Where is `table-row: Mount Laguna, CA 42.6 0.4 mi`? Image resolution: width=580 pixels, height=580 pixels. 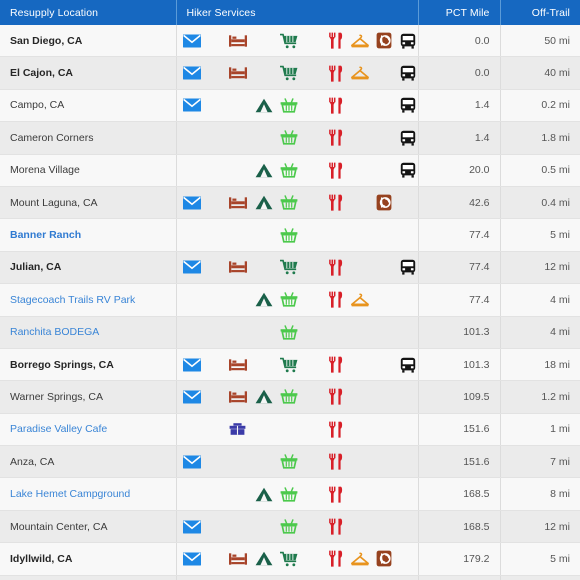
table-row: Mount Laguna, CA 42.6 0.4 mi is located at coordinates (290, 203).